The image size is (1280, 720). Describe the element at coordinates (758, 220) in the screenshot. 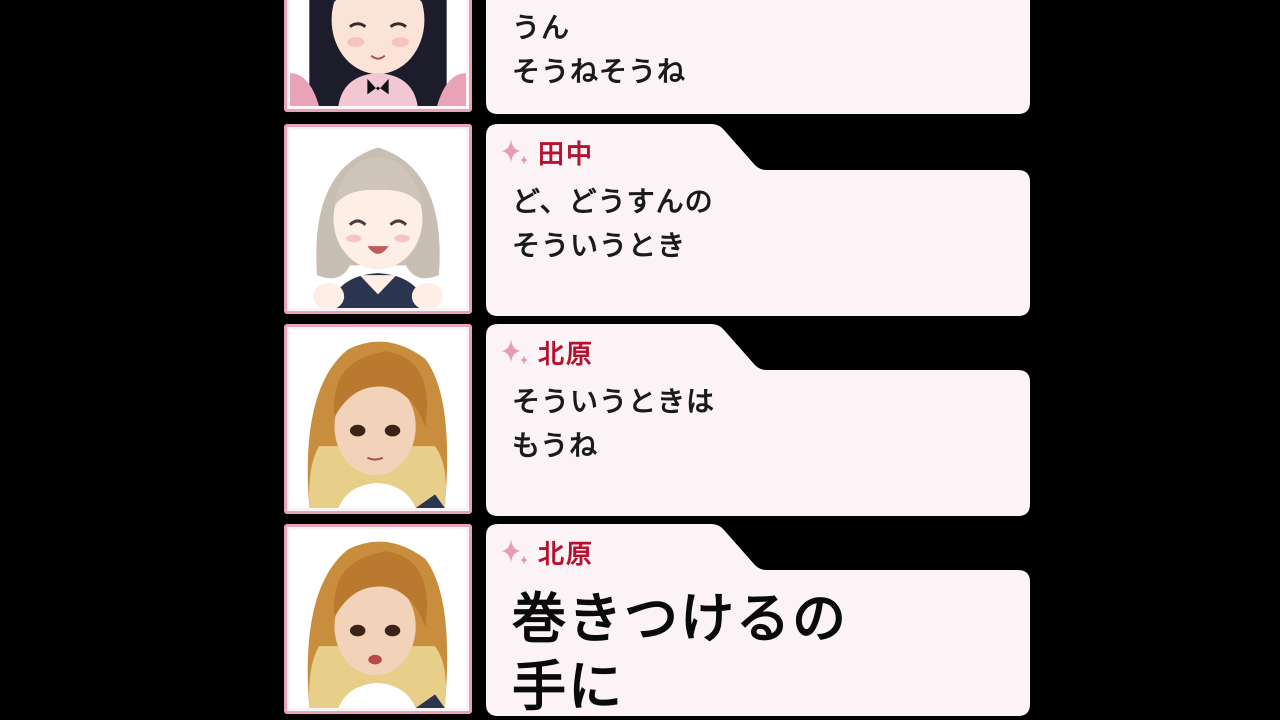

I see `dialogue-bubble: 田中 ど、どうすんの そういうとき` at that location.